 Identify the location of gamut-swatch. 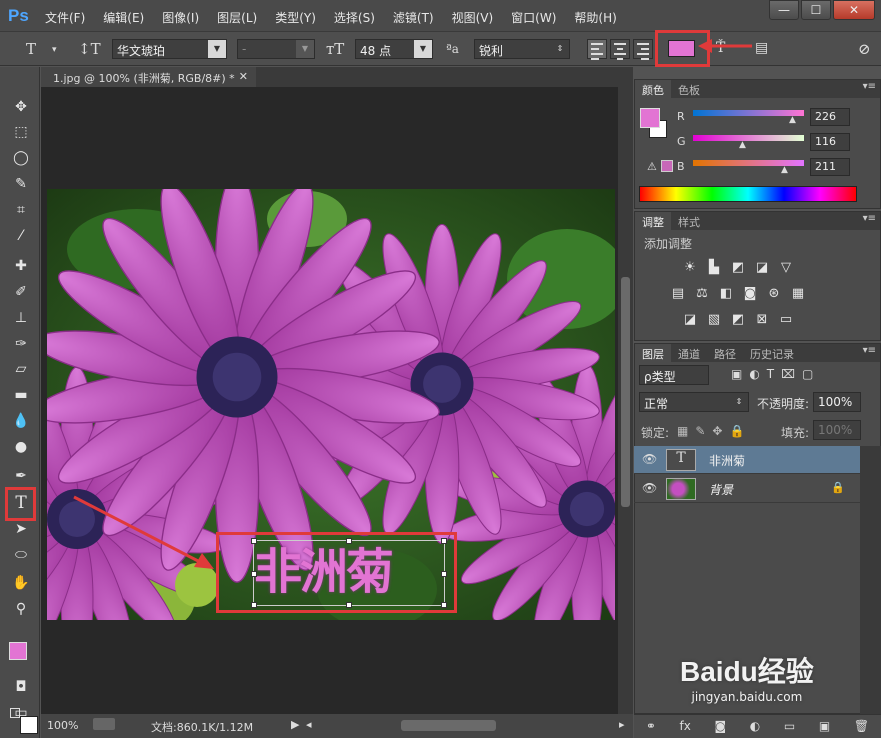
(667, 166).